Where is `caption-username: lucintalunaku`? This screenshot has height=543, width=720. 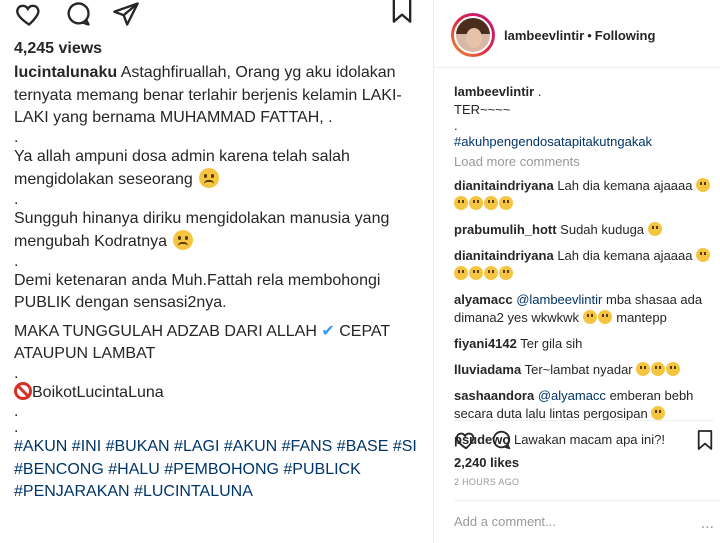
caption-username: lucintalunaku is located at coordinates (65, 72).